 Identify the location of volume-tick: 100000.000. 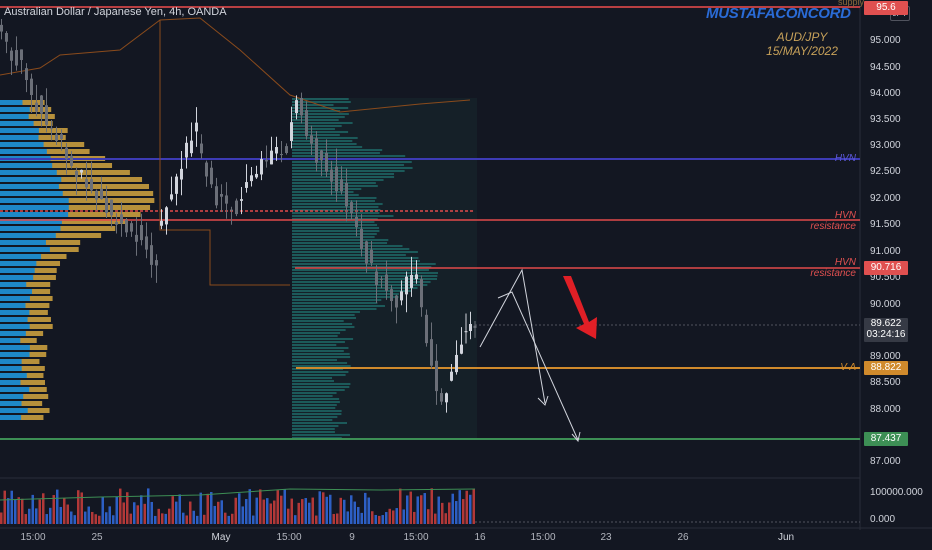
(896, 492).